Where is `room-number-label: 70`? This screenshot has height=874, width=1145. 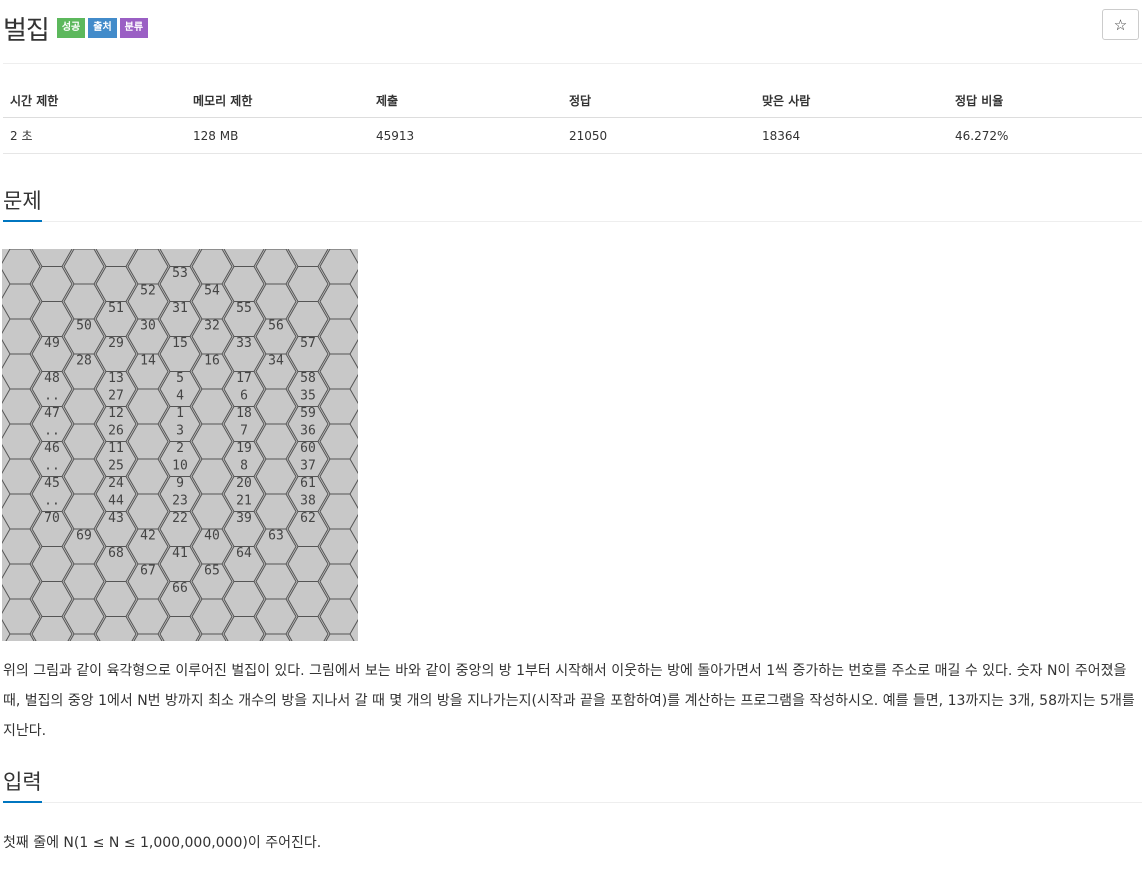
room-number-label: 70 is located at coordinates (52, 518).